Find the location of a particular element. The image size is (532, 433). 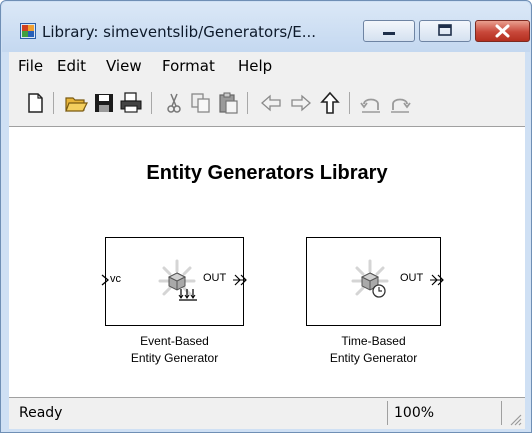

simulink-app-icon is located at coordinates (28, 31).